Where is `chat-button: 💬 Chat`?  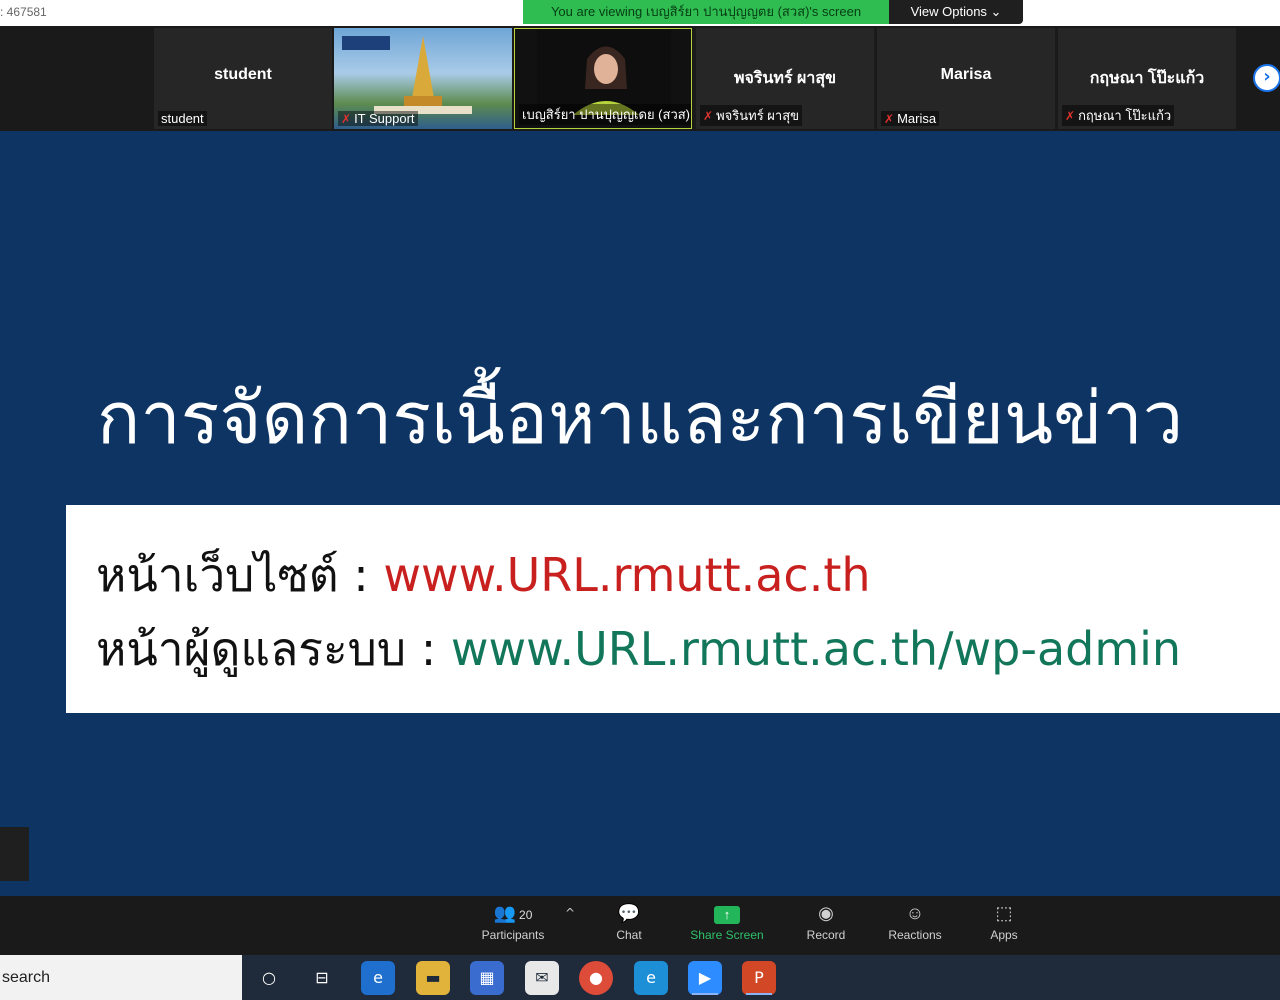 chat-button: 💬 Chat is located at coordinates (629, 922).